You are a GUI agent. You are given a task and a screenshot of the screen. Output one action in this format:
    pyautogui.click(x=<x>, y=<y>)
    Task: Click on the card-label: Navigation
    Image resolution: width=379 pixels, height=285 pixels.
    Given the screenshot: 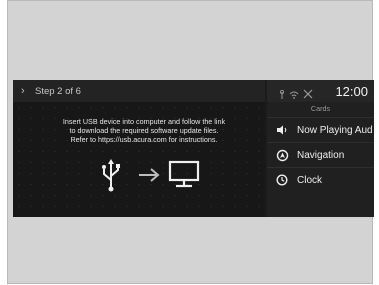 What is the action you would take?
    pyautogui.click(x=321, y=155)
    